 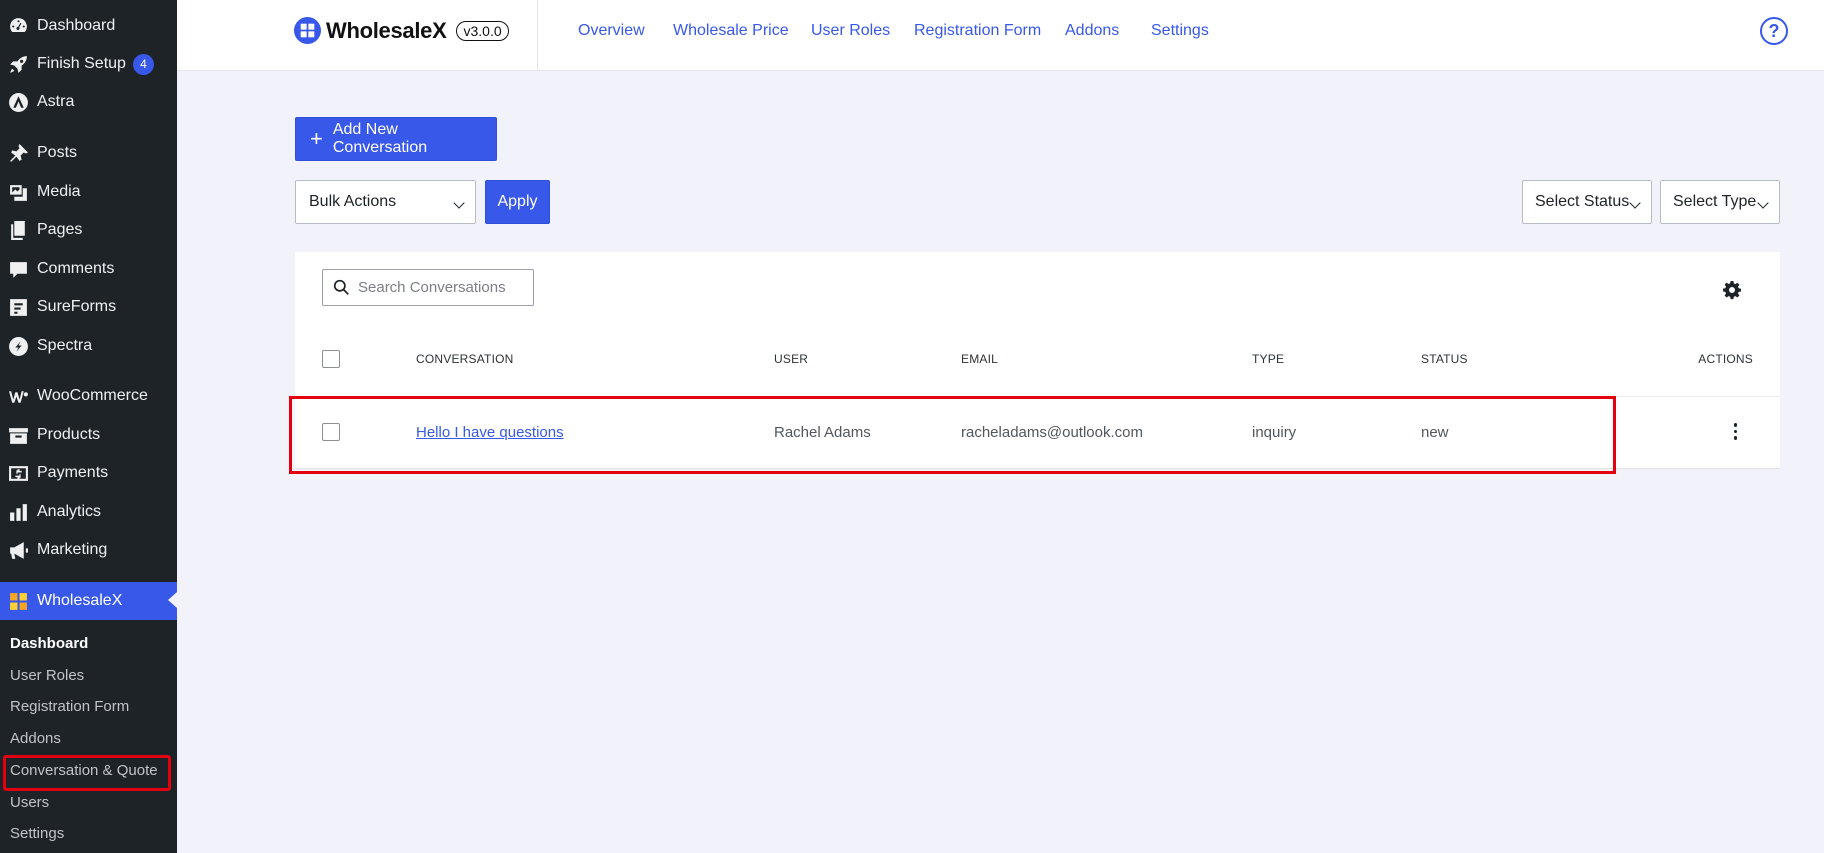 I want to click on search-placeholder: Search Conversations, so click(x=432, y=287).